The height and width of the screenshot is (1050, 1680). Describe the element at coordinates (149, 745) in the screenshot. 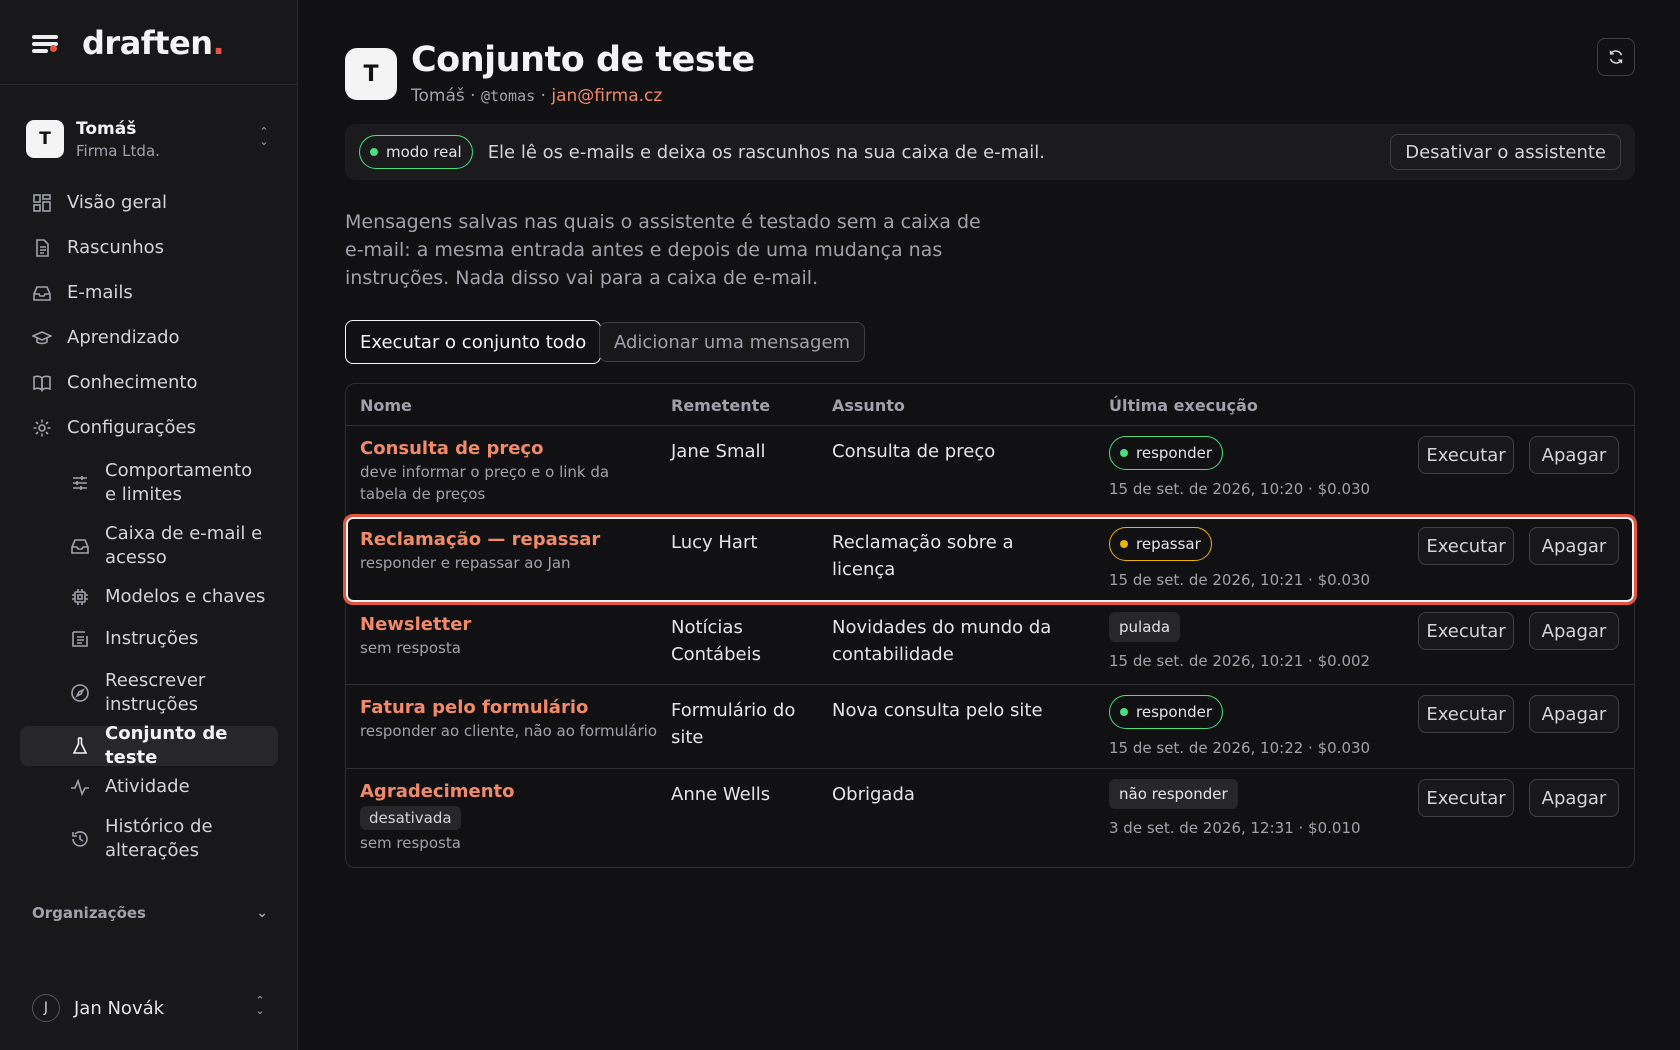

I see `sidebar-item-test-suite: Conjunto de teste` at that location.